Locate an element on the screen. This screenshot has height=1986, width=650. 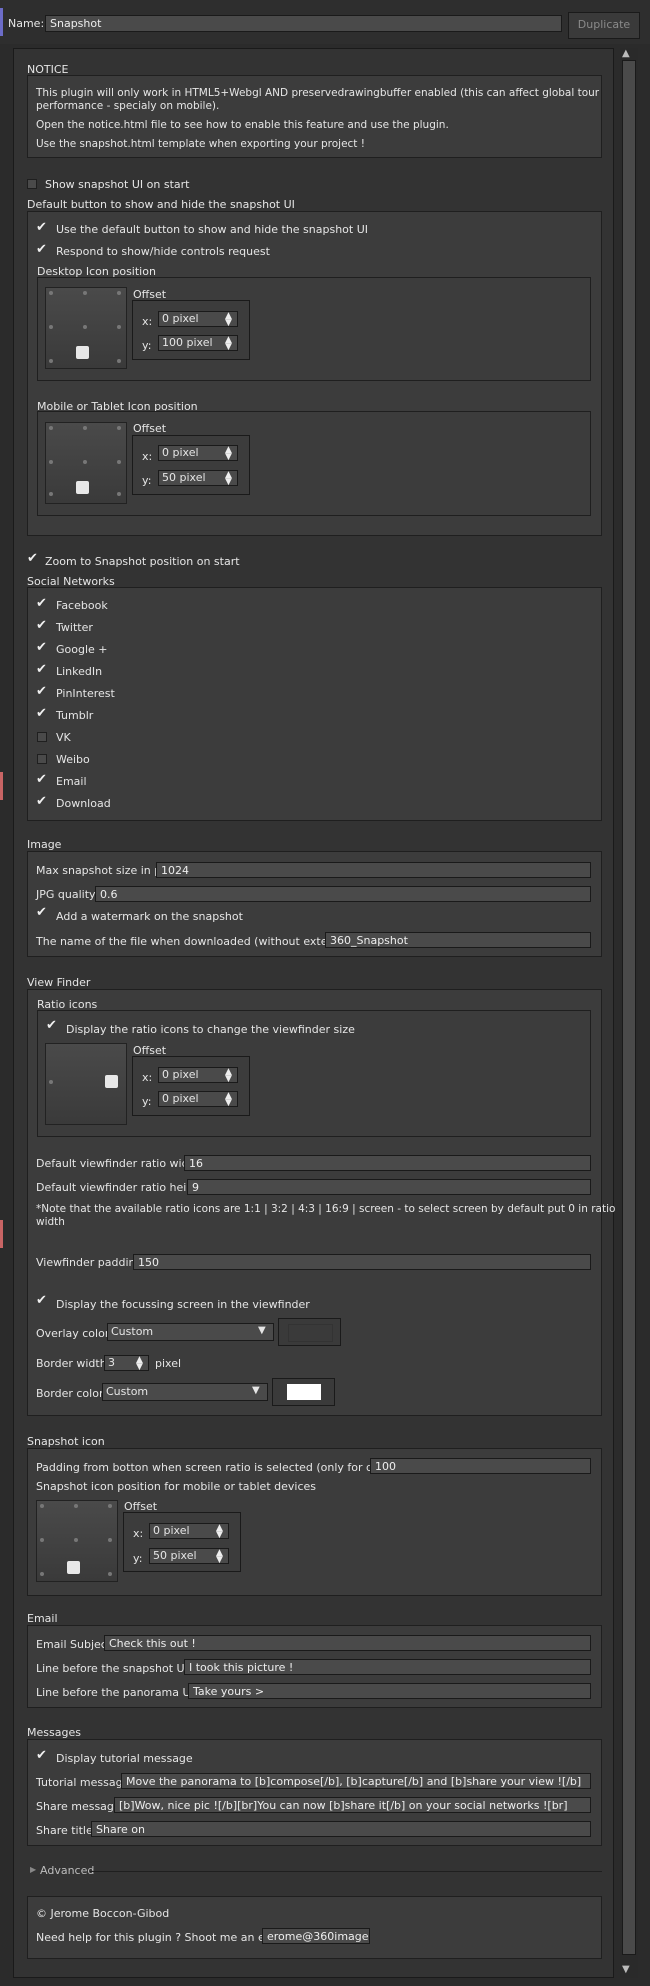
scrollbar-thumb is located at coordinates (629, 1007).